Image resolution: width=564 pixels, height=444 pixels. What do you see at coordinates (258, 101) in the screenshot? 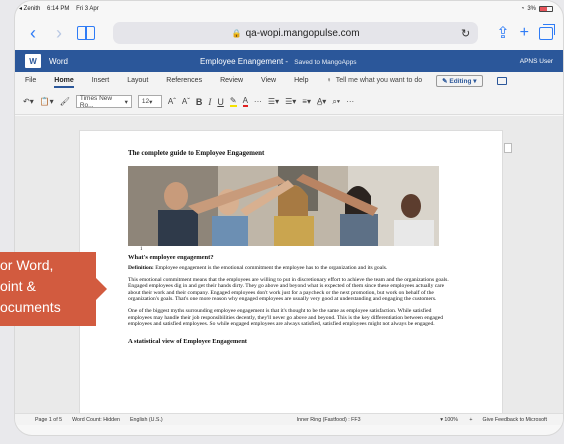
I see `more-font-options: ···` at bounding box center [258, 101].